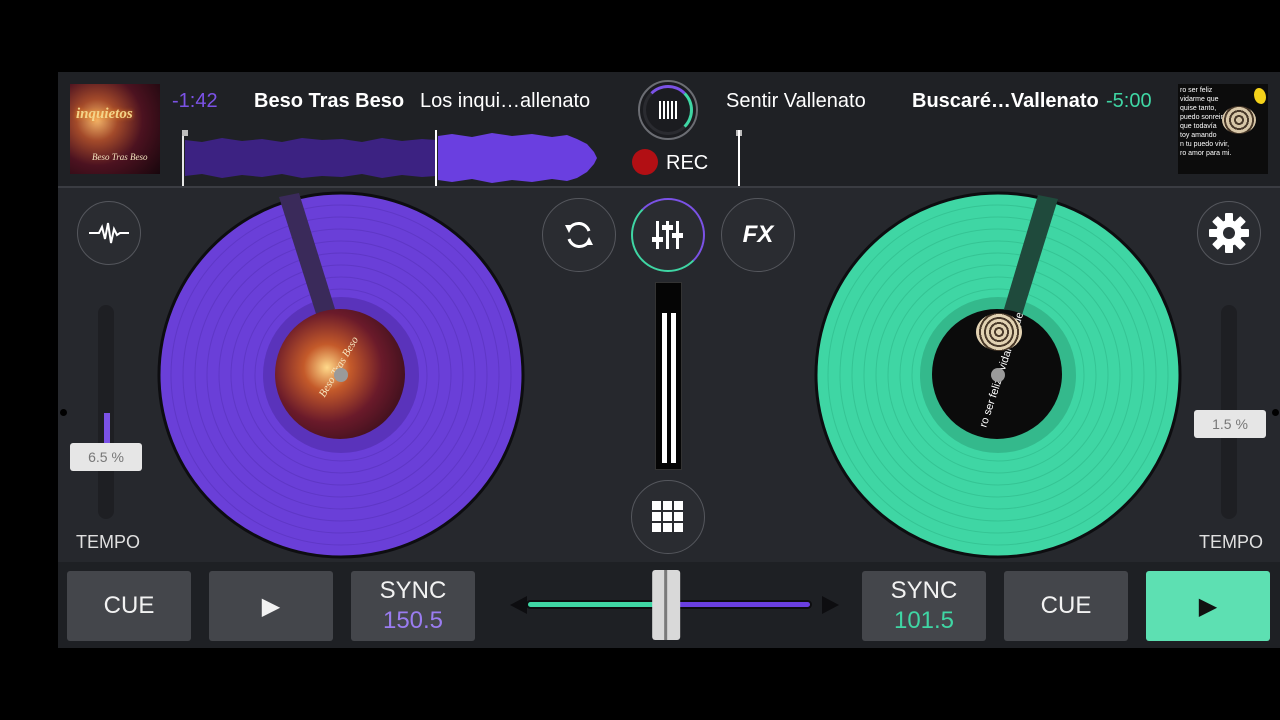 This screenshot has width=1280, height=720. What do you see at coordinates (1231, 542) in the screenshot?
I see `deck-b-tempo-label: TEMPO` at bounding box center [1231, 542].